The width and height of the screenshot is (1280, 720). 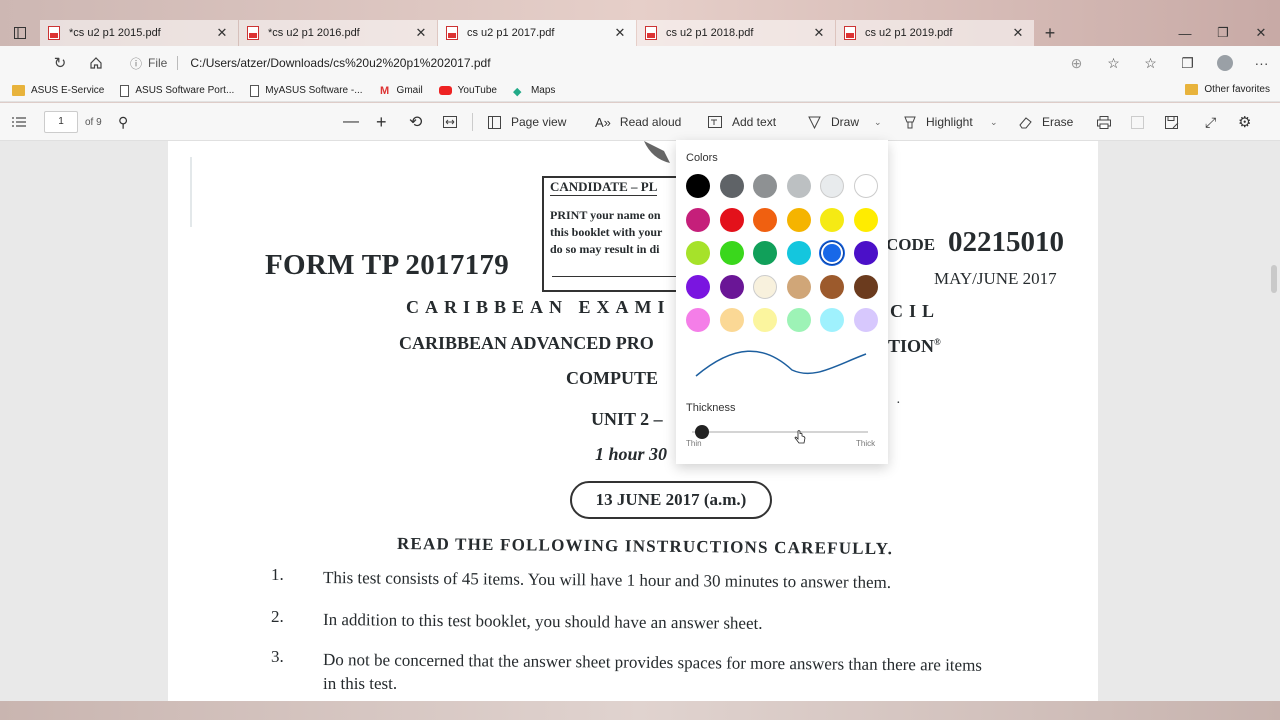 I want to click on erase-button: Erase, so click(x=1046, y=122).